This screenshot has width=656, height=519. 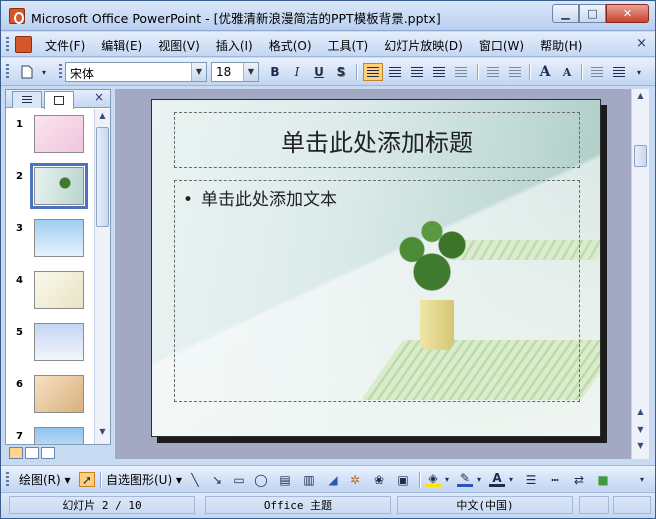 I want to click on menu-edit: 编辑(E), so click(x=121, y=45).